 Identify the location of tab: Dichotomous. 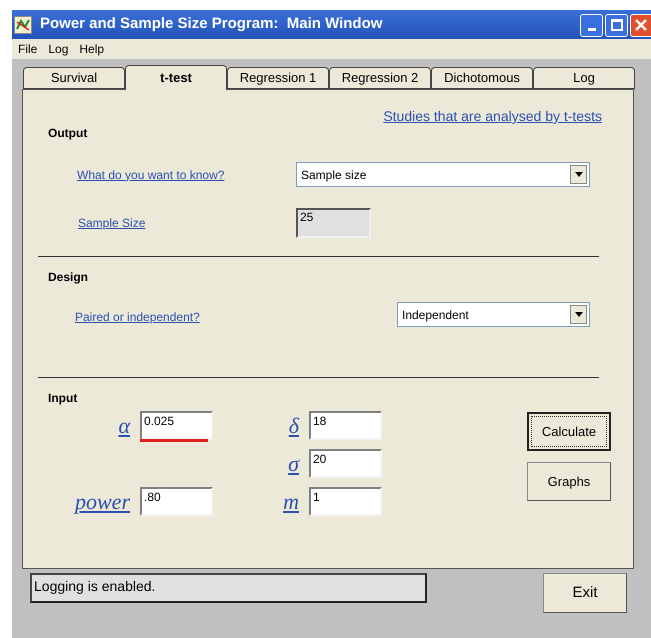
(482, 78).